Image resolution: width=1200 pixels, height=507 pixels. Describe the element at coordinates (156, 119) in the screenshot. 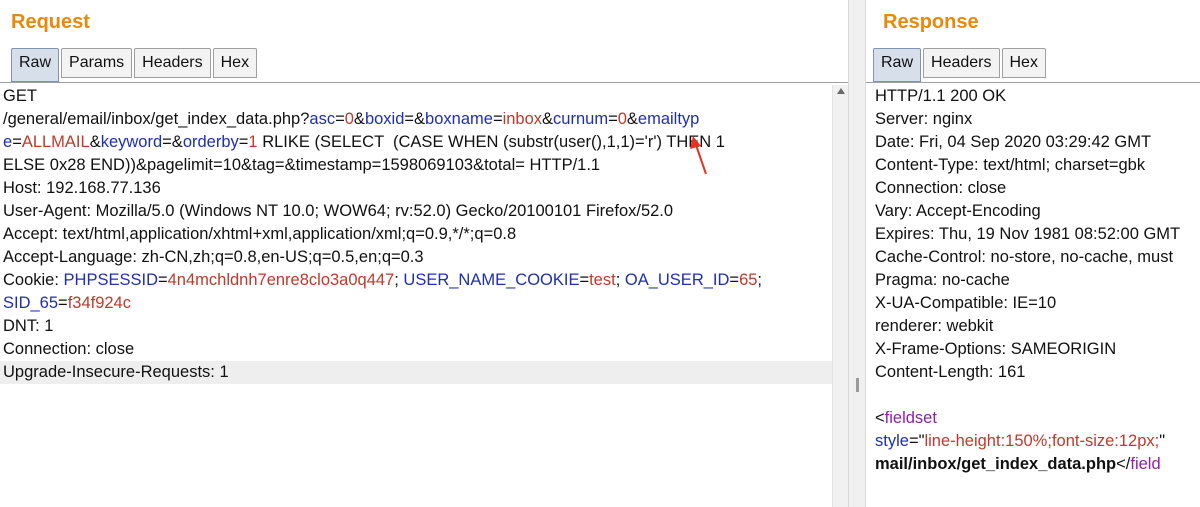

I see `request-text-segment: /general/email/inbox/get_index_data.php?` at that location.